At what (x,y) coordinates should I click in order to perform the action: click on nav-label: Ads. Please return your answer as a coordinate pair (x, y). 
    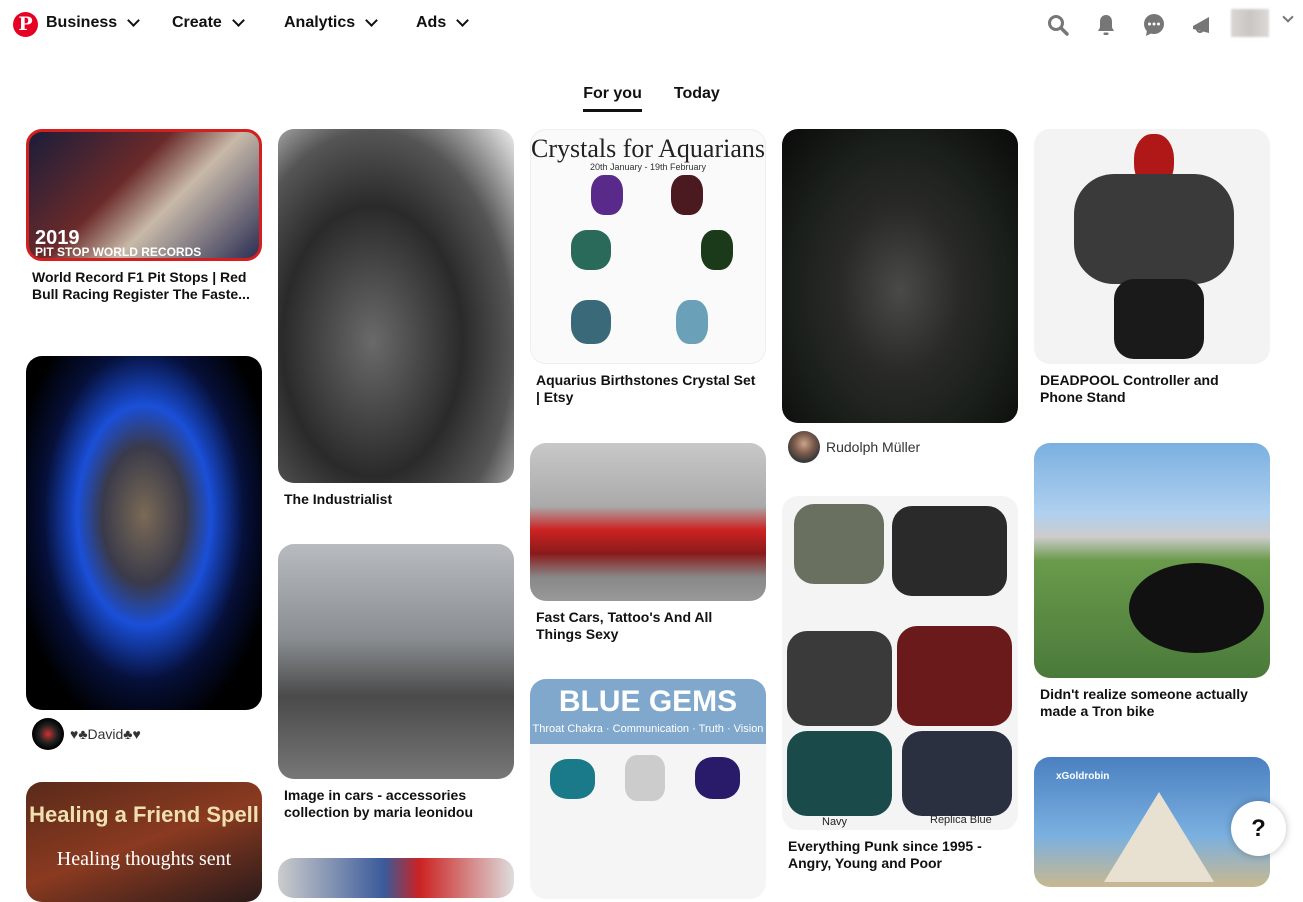
    Looking at the image, I should click on (431, 22).